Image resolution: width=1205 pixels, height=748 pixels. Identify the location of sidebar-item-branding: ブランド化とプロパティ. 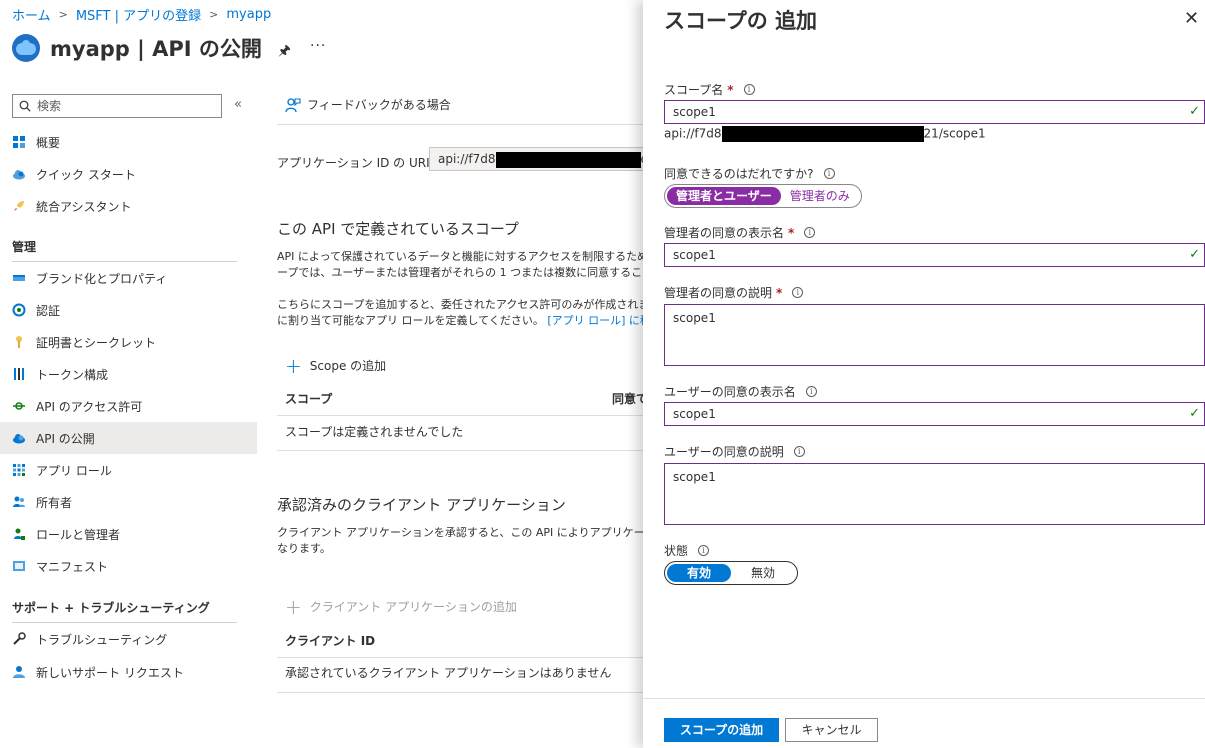
(128, 278).